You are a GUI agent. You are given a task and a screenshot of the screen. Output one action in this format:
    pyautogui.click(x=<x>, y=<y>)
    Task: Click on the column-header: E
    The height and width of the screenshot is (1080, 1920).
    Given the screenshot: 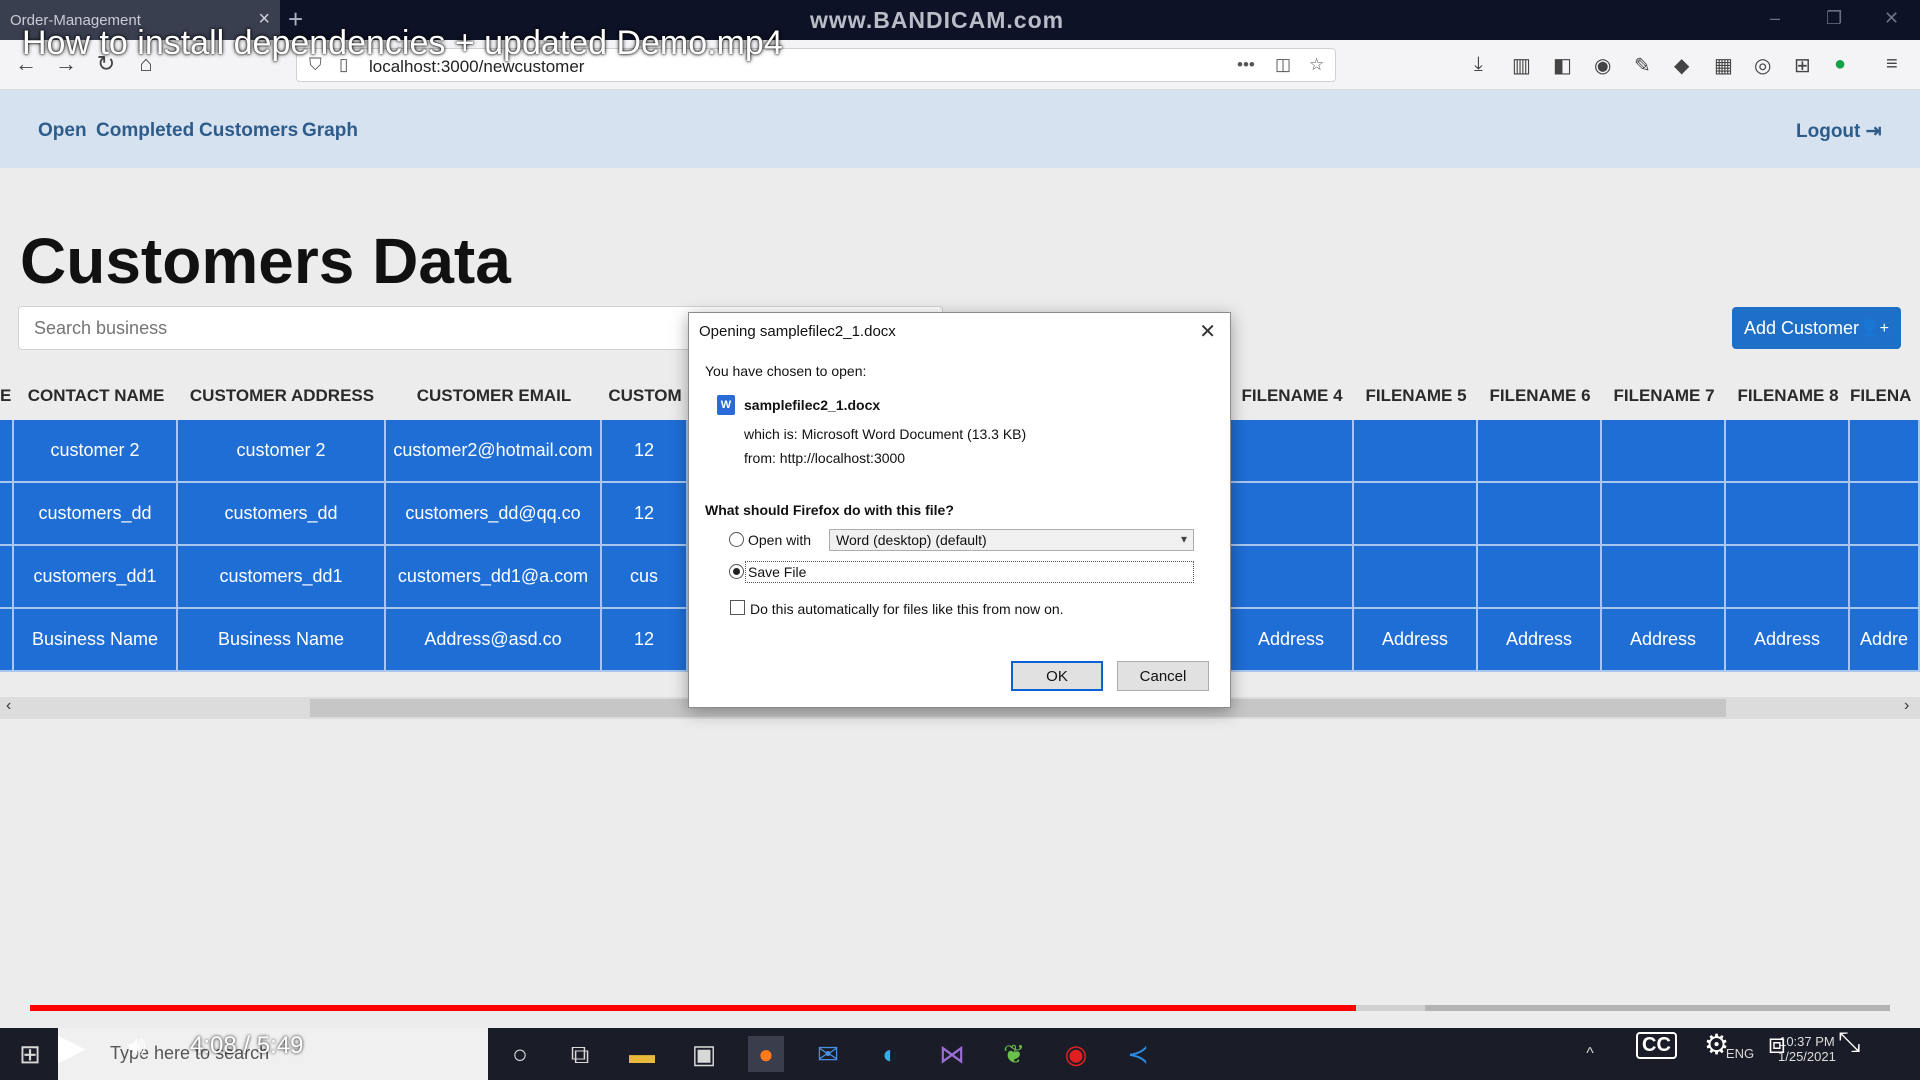 What is the action you would take?
    pyautogui.click(x=7, y=396)
    